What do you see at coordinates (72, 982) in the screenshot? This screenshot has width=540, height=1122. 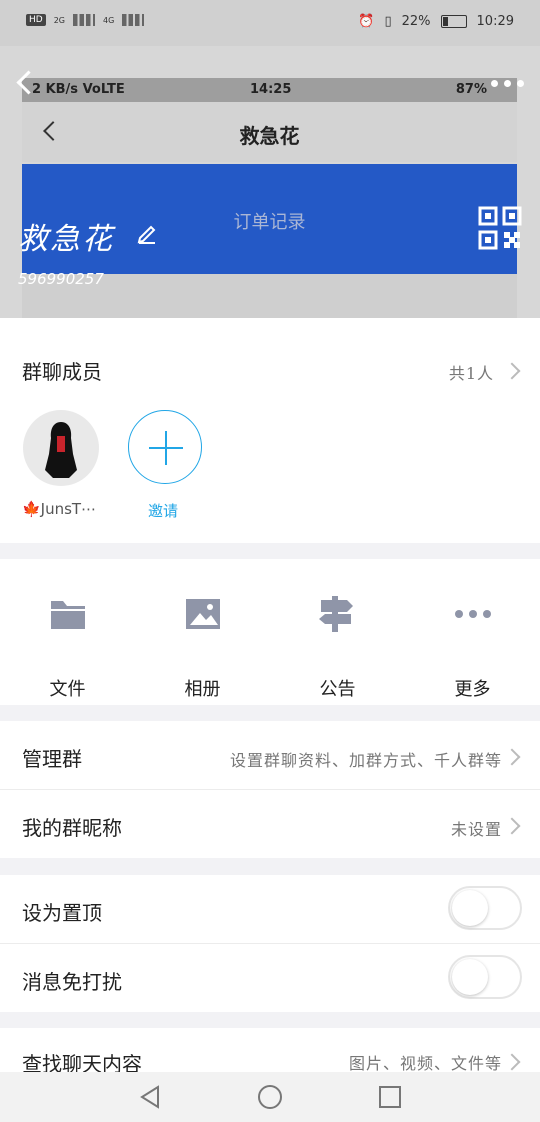 I see `mute-label: 消息免打扰` at bounding box center [72, 982].